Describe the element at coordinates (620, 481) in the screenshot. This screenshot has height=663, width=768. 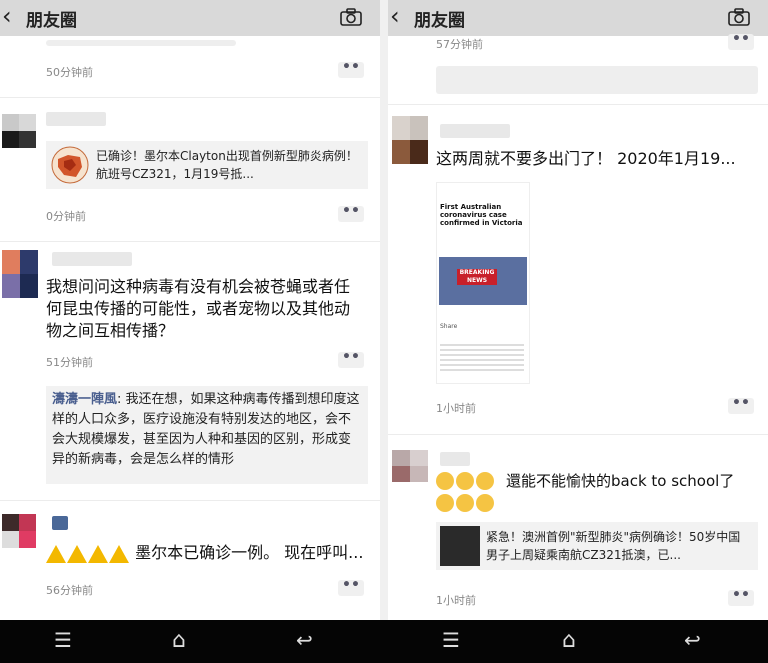
I see `post-text: 還能不能愉快的back to school了` at that location.